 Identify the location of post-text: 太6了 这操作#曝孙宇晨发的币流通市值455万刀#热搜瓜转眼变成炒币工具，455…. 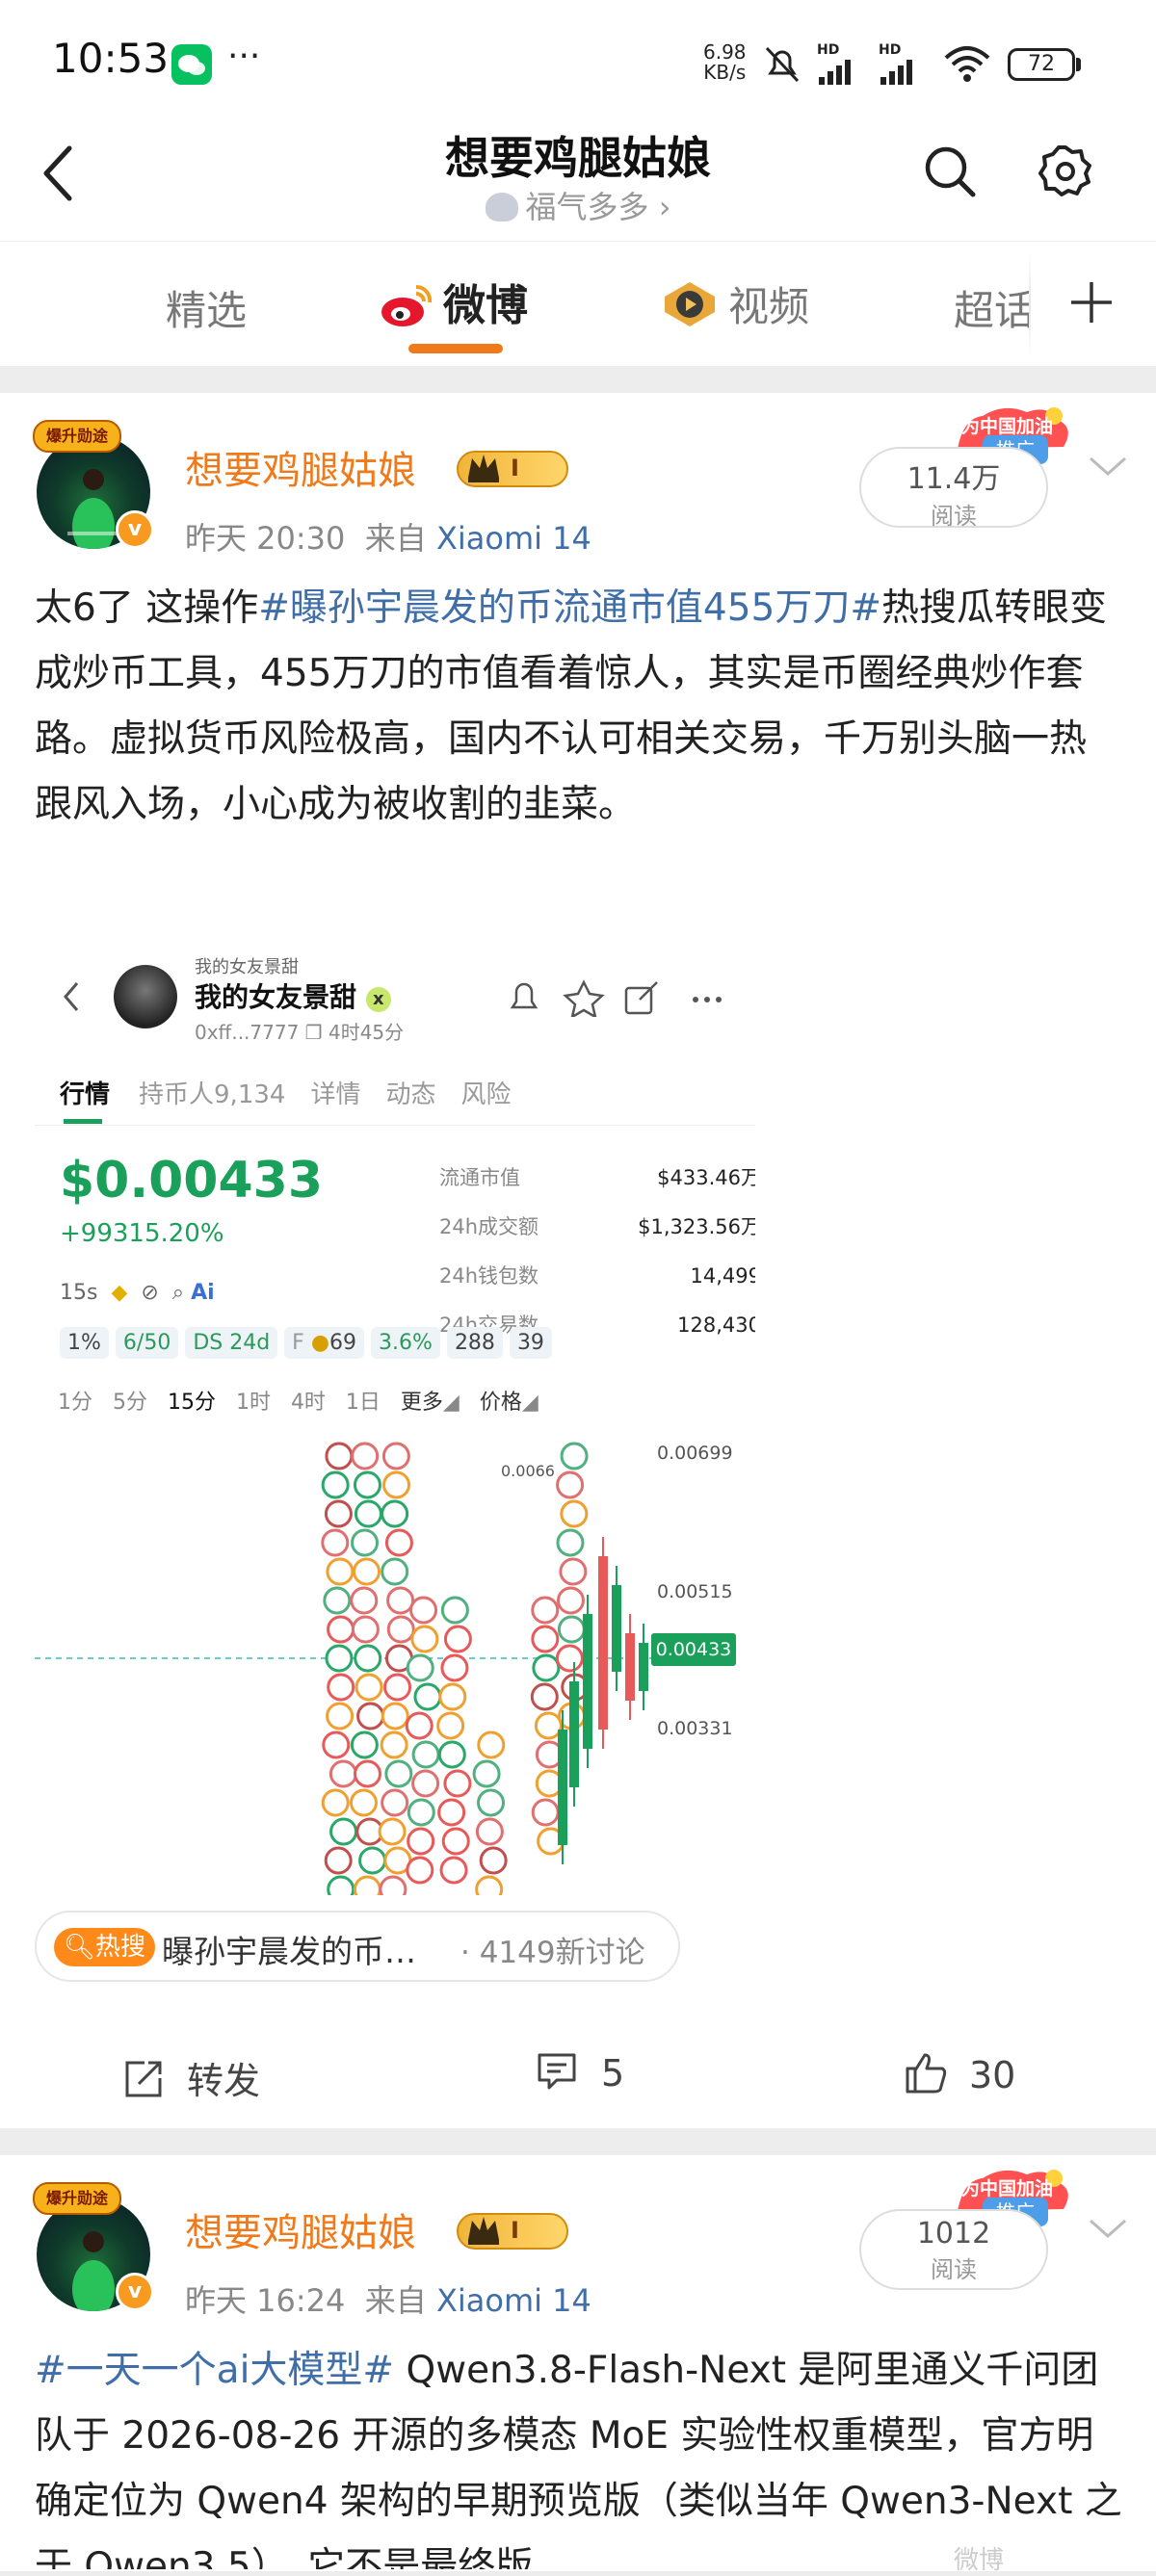
(571, 706).